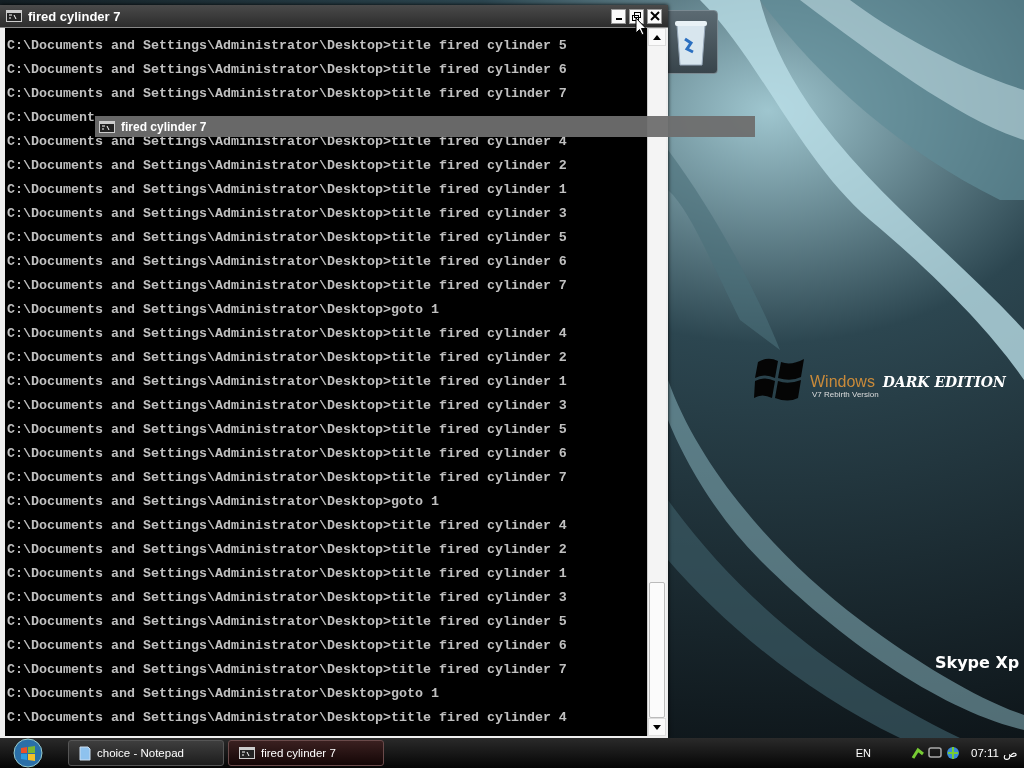  Describe the element at coordinates (985, 753) in the screenshot. I see `clock-time: 07:11` at that location.